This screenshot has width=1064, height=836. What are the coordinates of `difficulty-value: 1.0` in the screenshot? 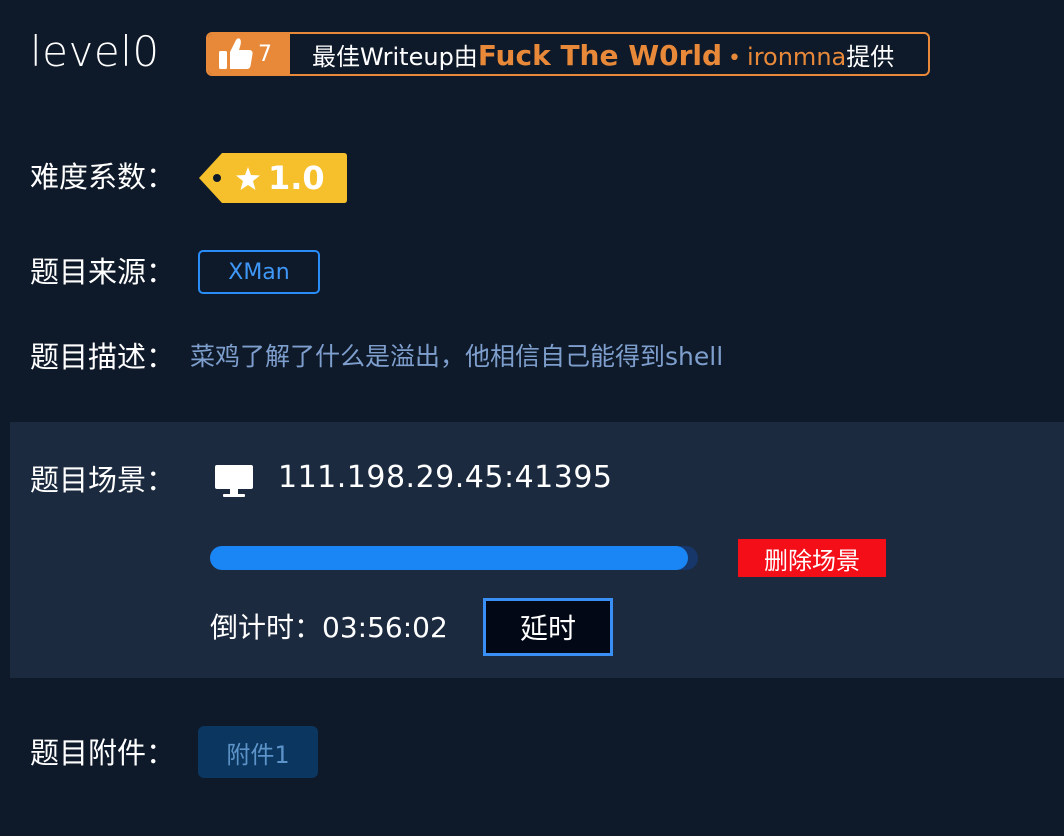 It's located at (296, 178).